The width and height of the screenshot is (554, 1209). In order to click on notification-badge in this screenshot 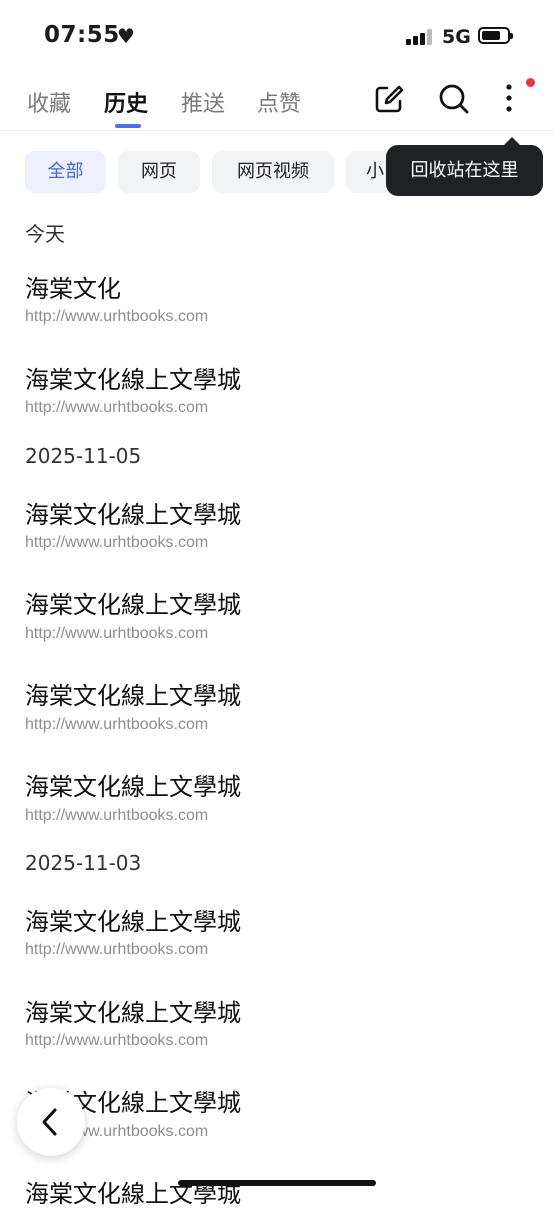, I will do `click(530, 82)`.